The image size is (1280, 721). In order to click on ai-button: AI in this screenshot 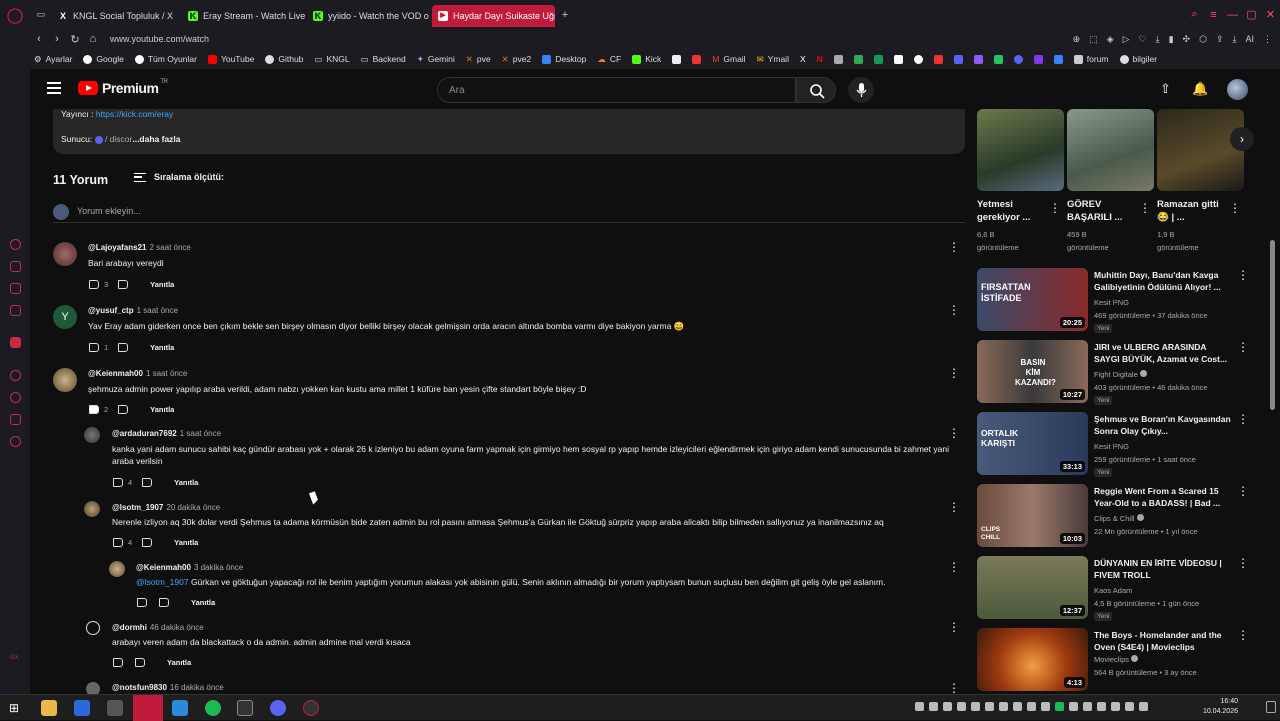, I will do `click(1249, 39)`.